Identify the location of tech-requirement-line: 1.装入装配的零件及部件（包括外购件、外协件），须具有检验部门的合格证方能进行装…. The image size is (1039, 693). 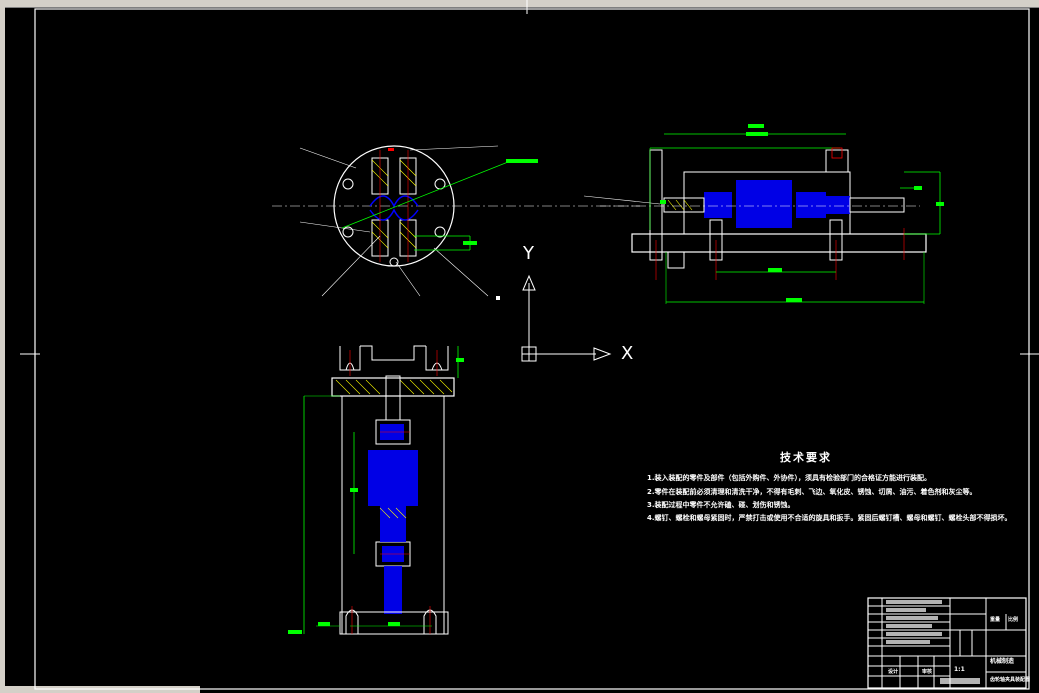
(789, 478).